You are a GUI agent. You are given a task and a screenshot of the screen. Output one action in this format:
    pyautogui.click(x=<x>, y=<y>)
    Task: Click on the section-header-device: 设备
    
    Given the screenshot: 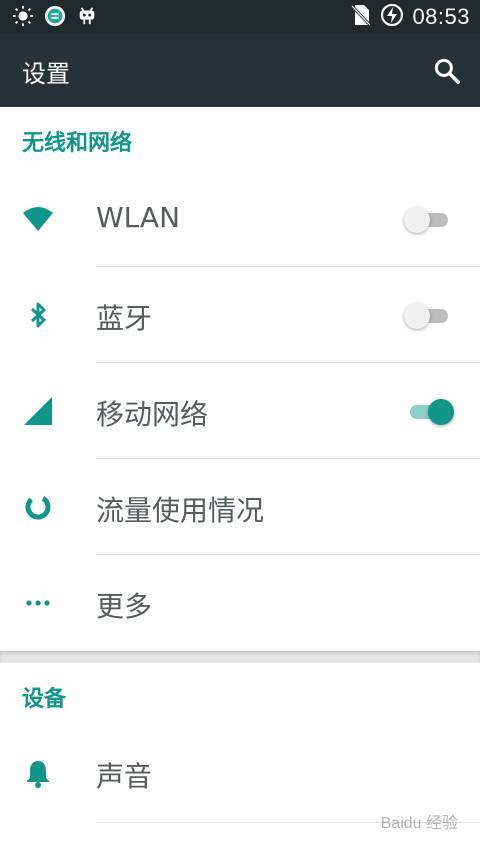 What is the action you would take?
    pyautogui.click(x=44, y=699)
    